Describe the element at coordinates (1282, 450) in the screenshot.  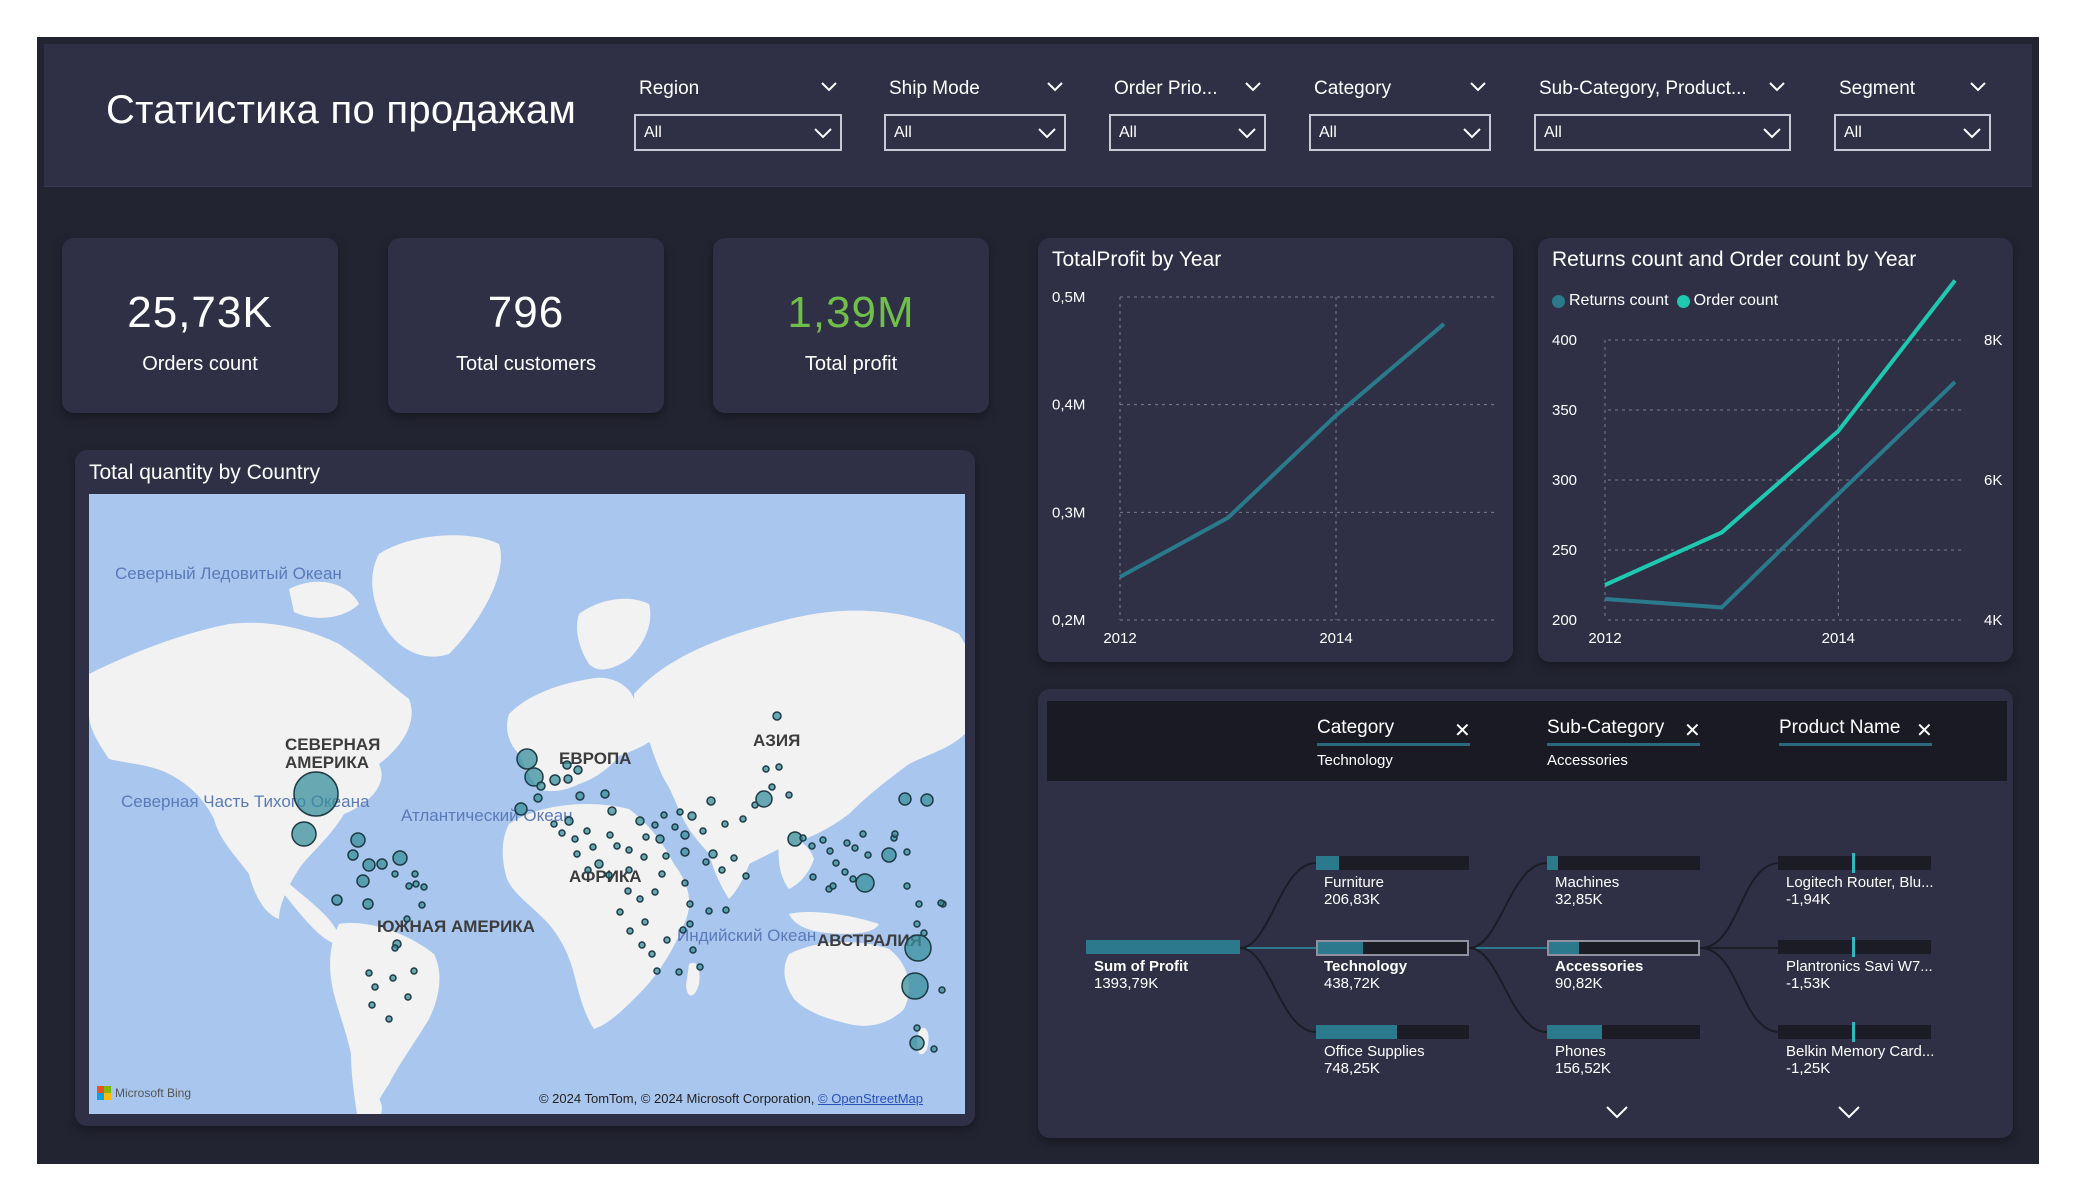
I see `profit-series-line` at that location.